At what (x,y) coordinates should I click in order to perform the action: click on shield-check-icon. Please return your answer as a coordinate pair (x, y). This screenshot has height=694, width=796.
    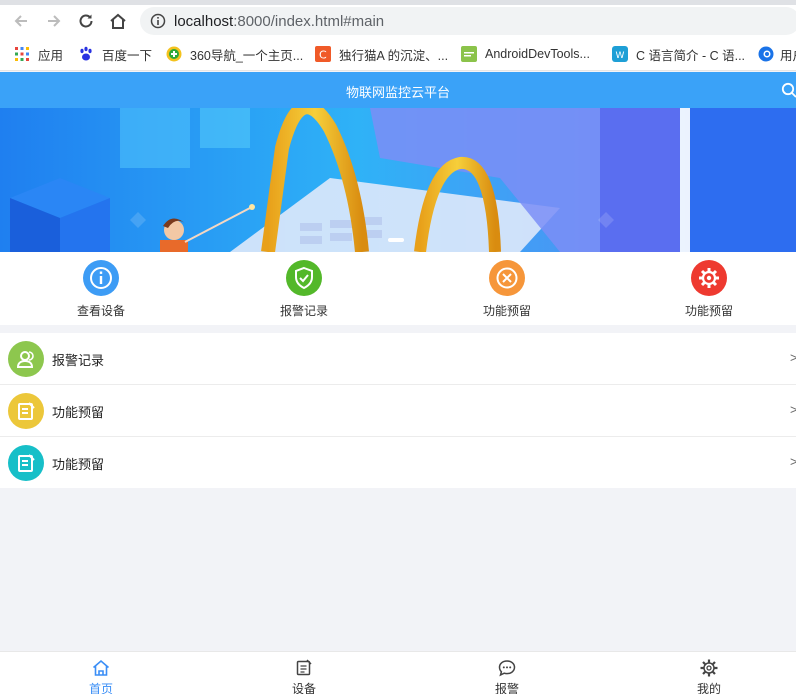
    Looking at the image, I should click on (304, 278).